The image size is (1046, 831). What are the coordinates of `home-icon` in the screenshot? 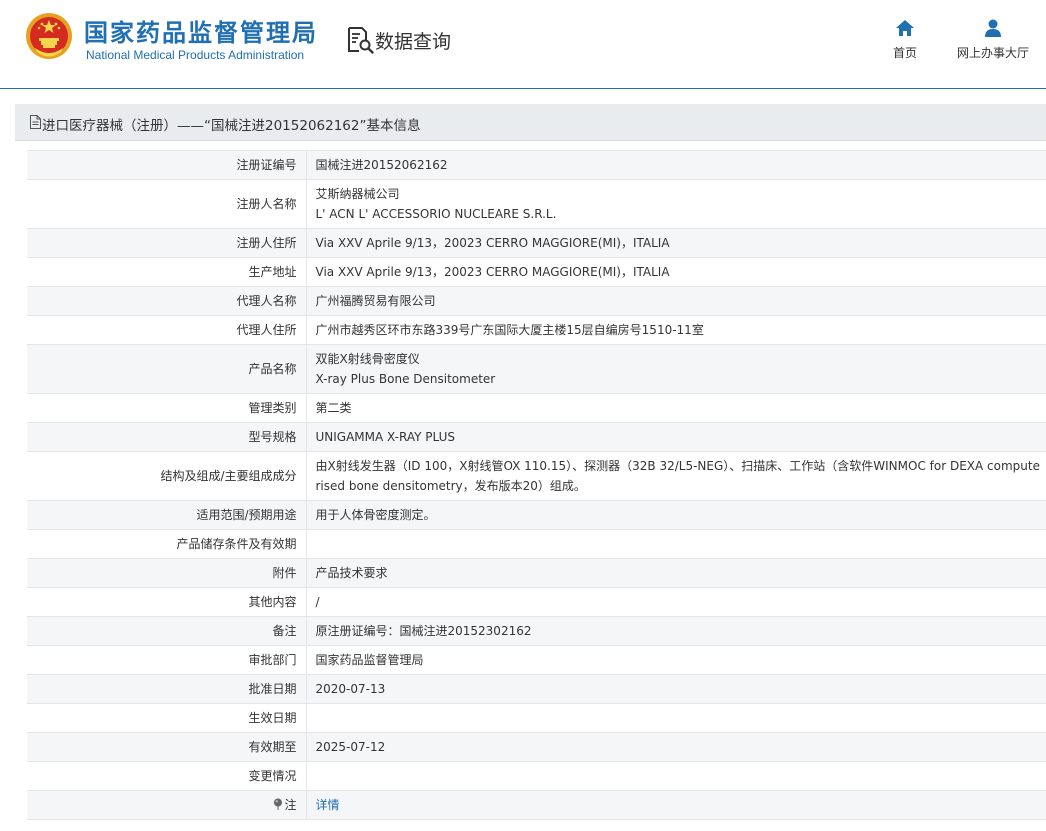 It's located at (905, 28).